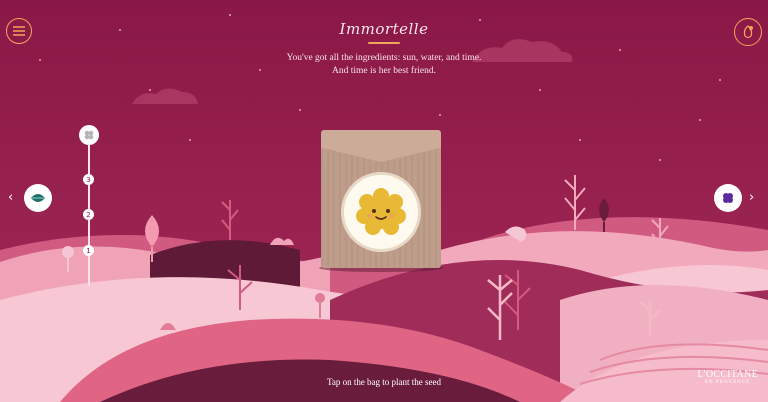 The height and width of the screenshot is (402, 768). I want to click on timeline-step-2: 2, so click(88, 214).